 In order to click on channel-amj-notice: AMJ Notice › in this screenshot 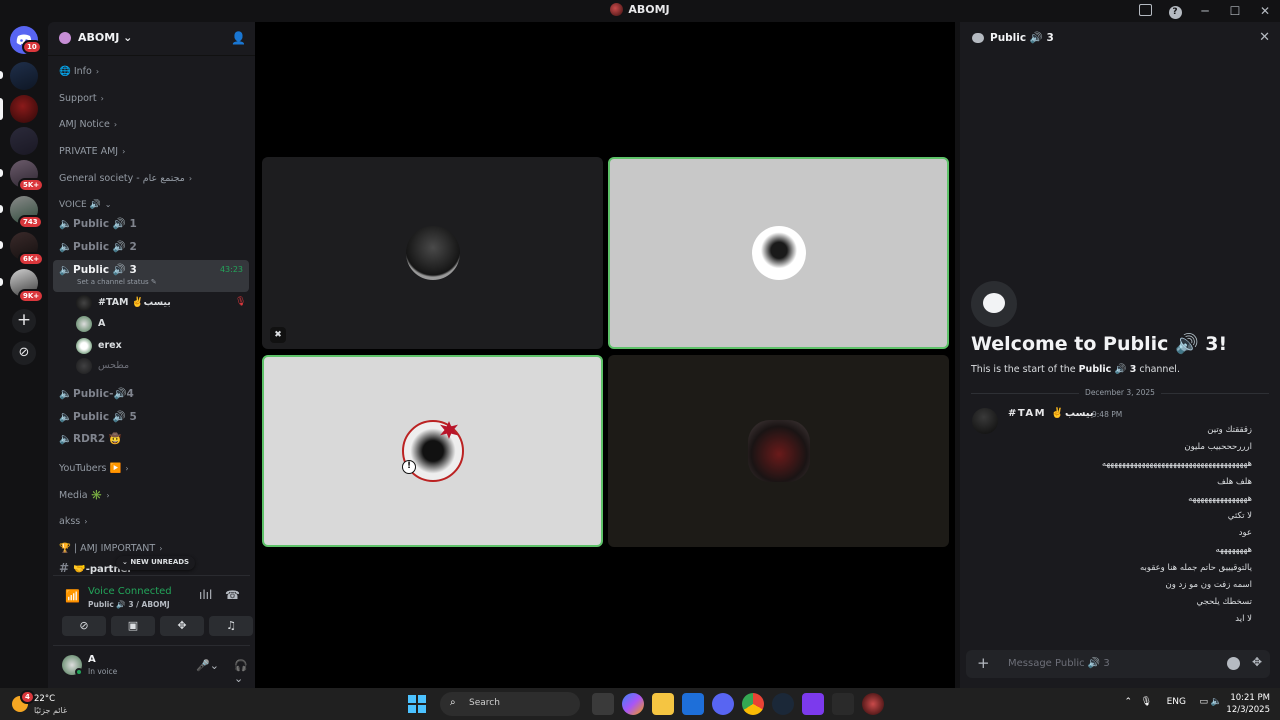, I will do `click(151, 125)`.